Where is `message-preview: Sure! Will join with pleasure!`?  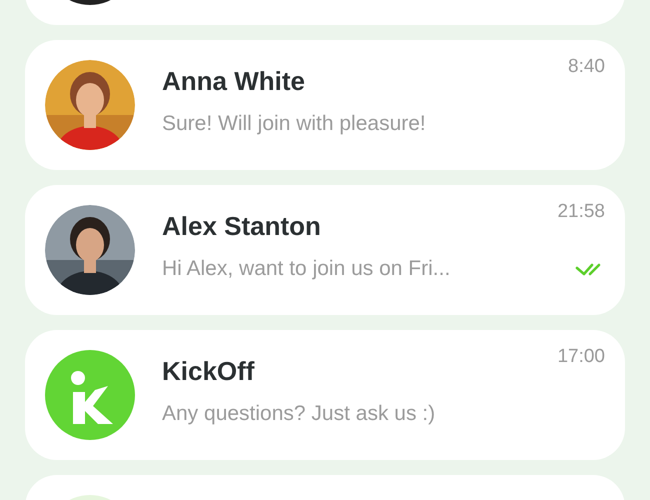
message-preview: Sure! Will join with pleasure! is located at coordinates (294, 124).